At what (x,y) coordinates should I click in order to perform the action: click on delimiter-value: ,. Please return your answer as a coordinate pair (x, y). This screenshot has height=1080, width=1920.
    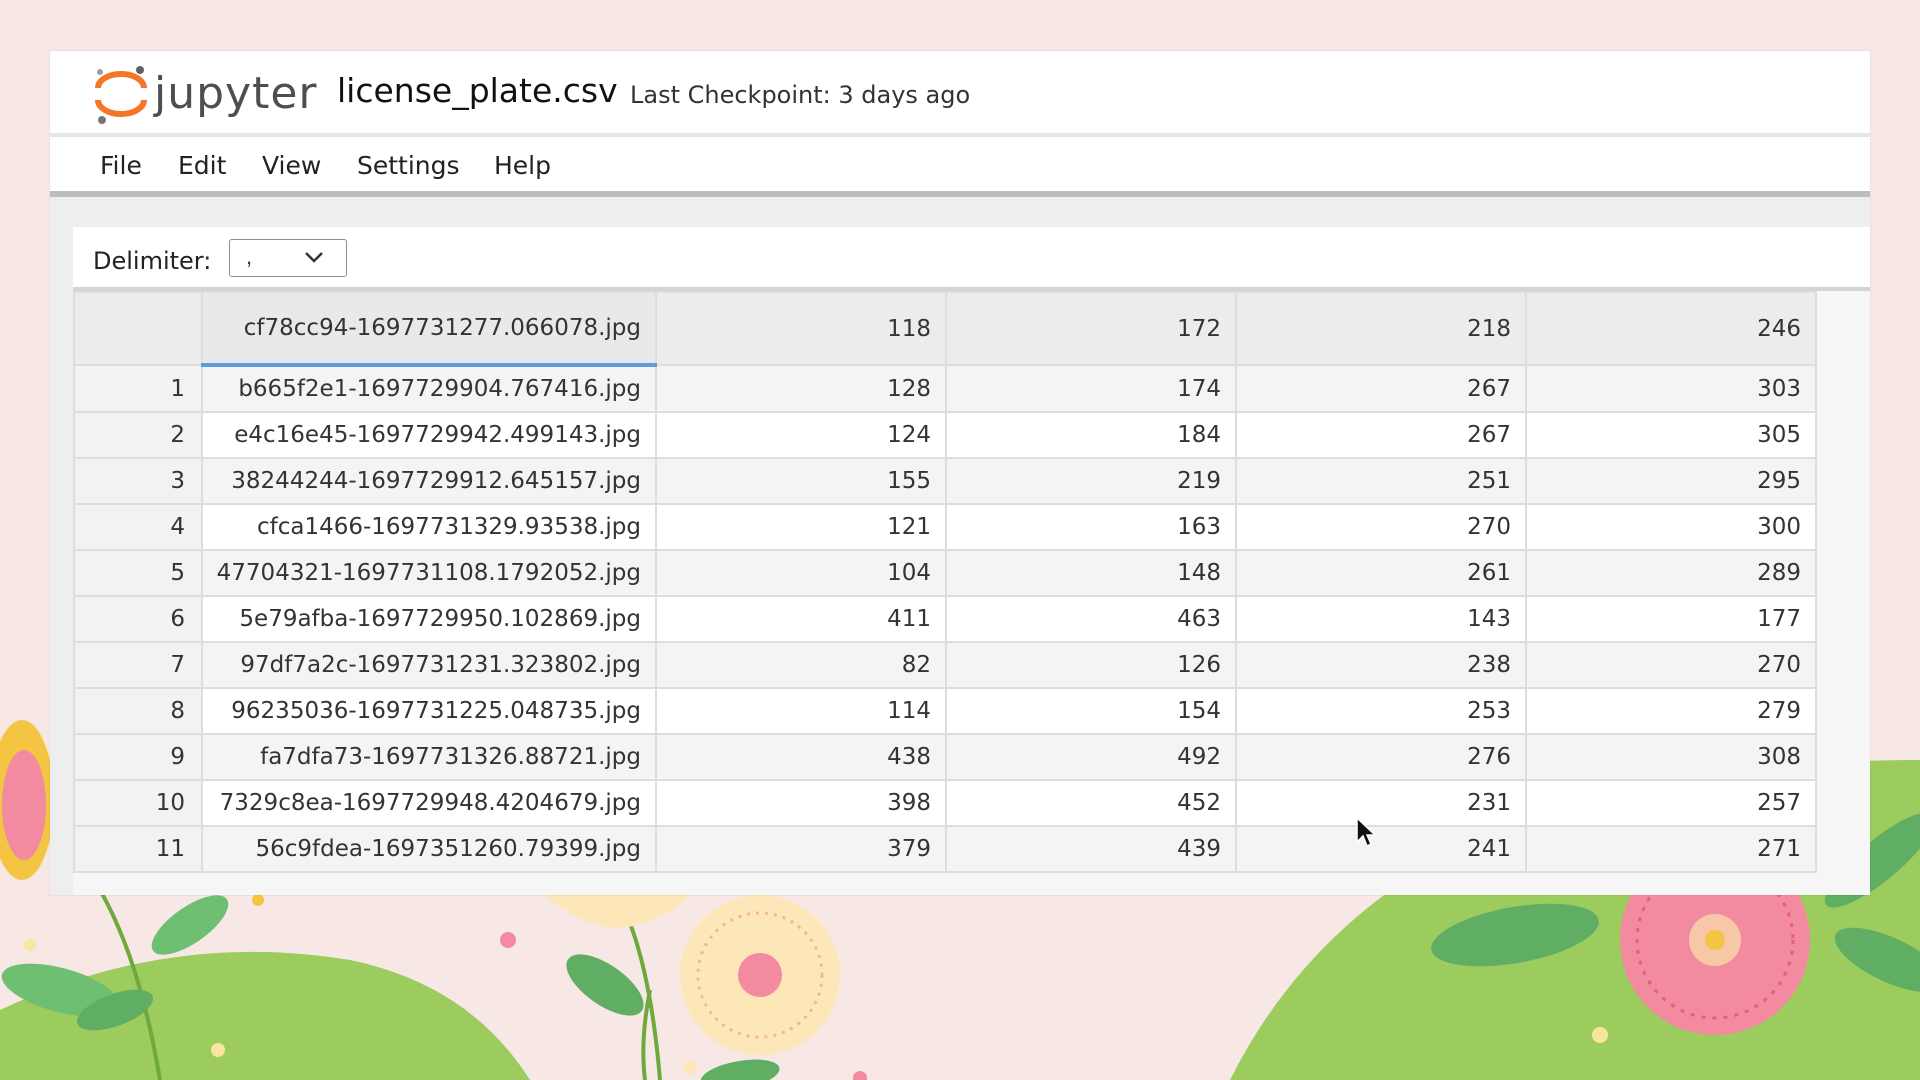
    Looking at the image, I should click on (249, 256).